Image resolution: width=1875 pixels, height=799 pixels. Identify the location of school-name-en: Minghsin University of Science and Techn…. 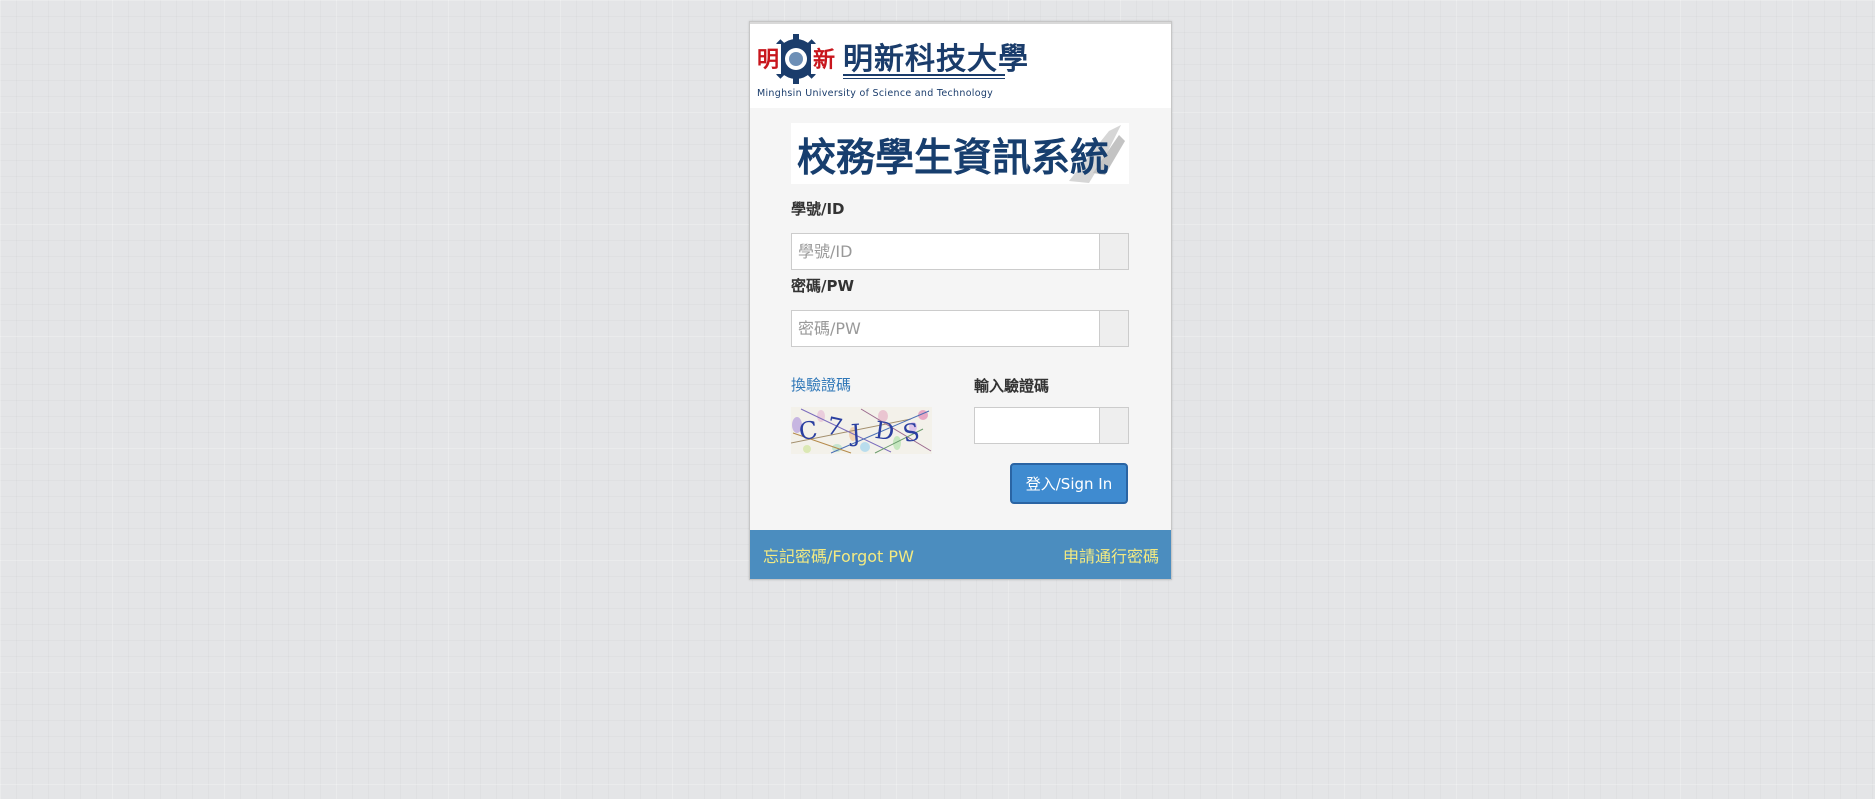
(875, 93).